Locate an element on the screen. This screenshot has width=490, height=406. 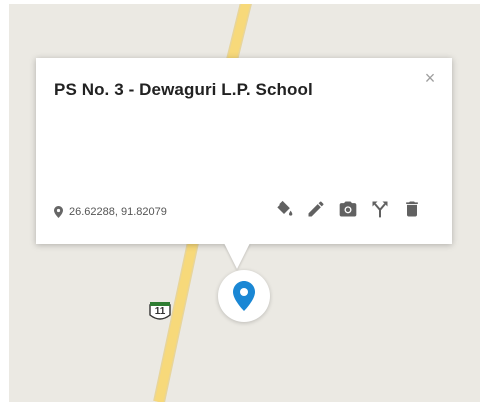
camera-icon is located at coordinates (348, 209).